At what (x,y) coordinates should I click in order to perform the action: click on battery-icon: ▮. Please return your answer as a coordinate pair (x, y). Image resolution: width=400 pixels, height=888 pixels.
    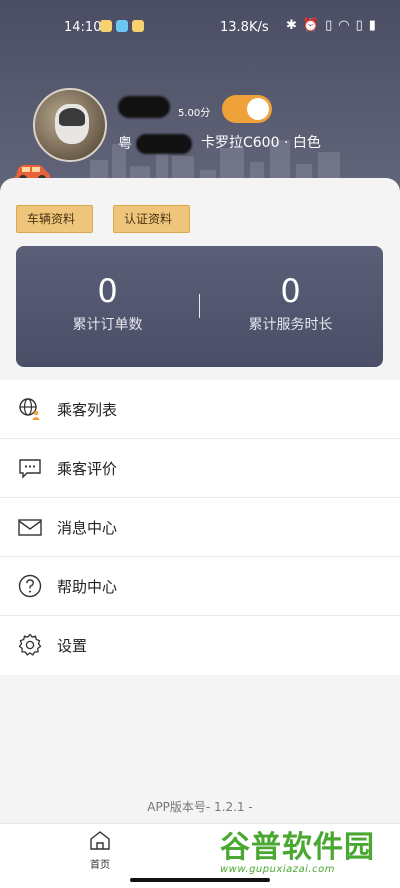
    Looking at the image, I should click on (372, 25).